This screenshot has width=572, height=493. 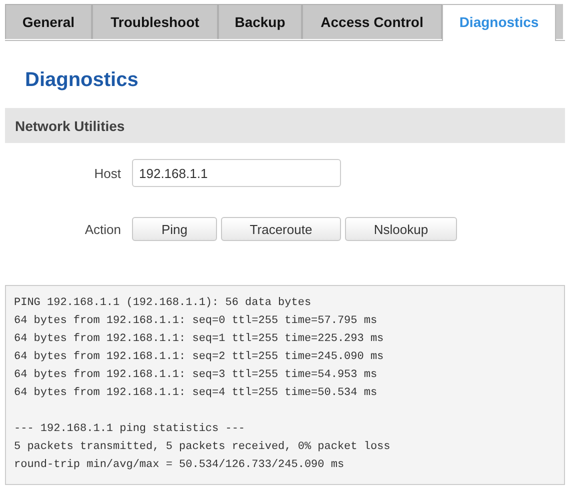 I want to click on tab: Access Control, so click(x=372, y=21).